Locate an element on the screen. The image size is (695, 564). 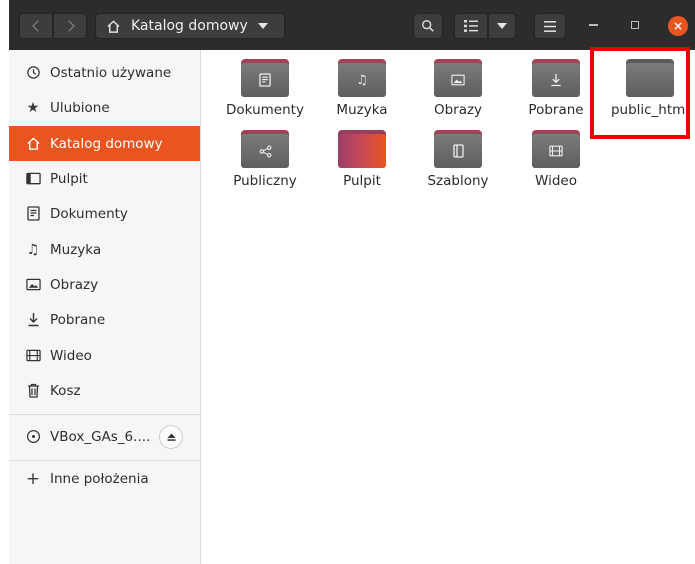
list-view-icon is located at coordinates (471, 26).